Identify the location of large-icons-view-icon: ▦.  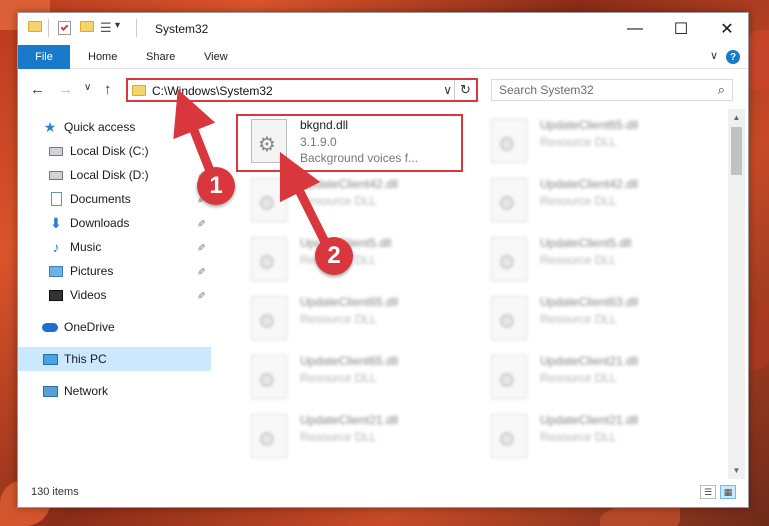
(728, 492).